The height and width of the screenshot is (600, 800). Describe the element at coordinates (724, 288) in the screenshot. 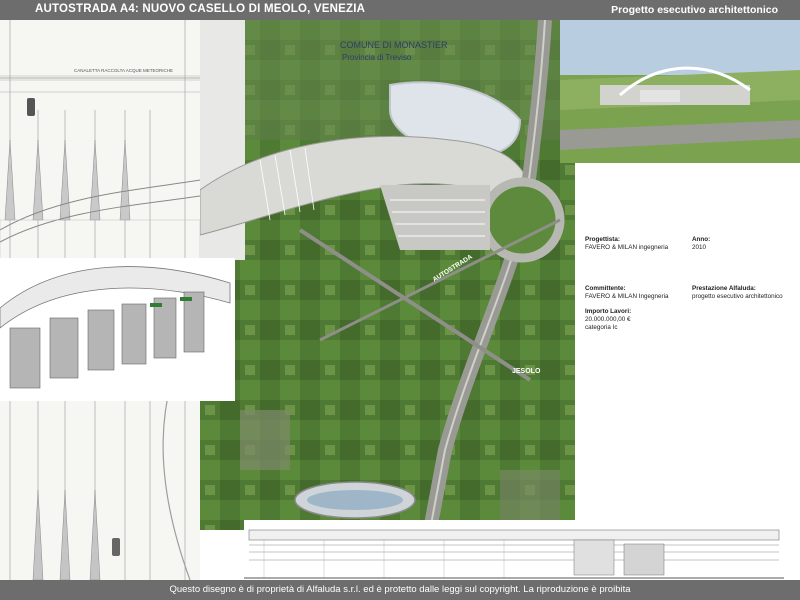

I see `prestazione-label: Prestazione Alfaluda:` at that location.